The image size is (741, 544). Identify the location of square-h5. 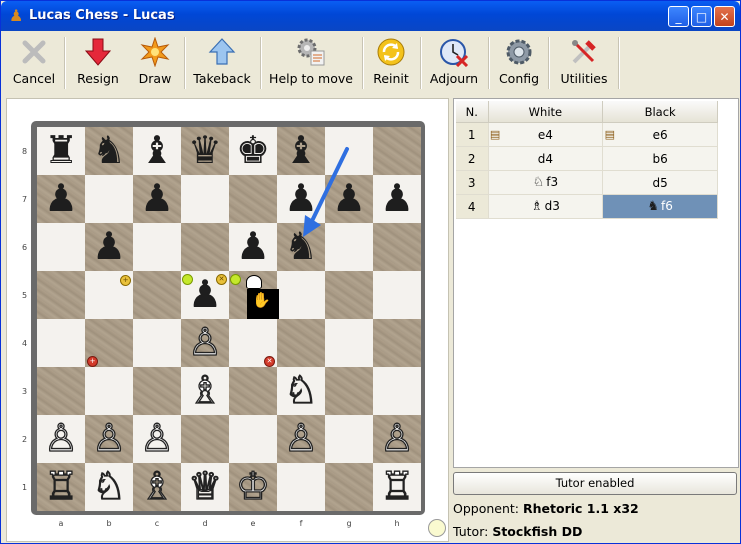
(397, 295).